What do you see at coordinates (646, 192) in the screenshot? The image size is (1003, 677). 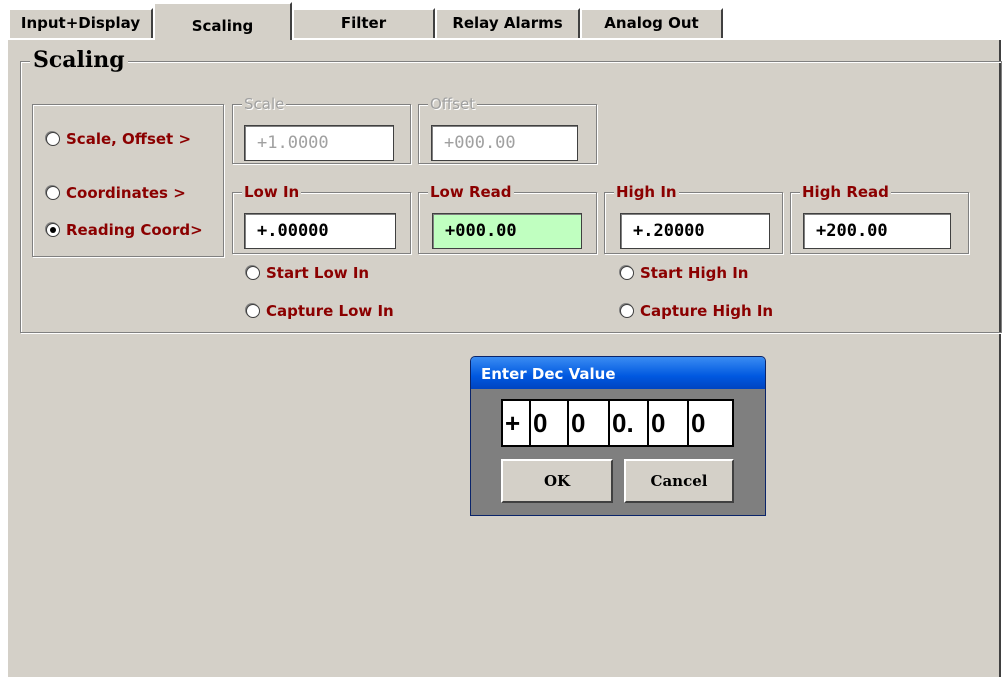 I see `high-in-label: High In` at bounding box center [646, 192].